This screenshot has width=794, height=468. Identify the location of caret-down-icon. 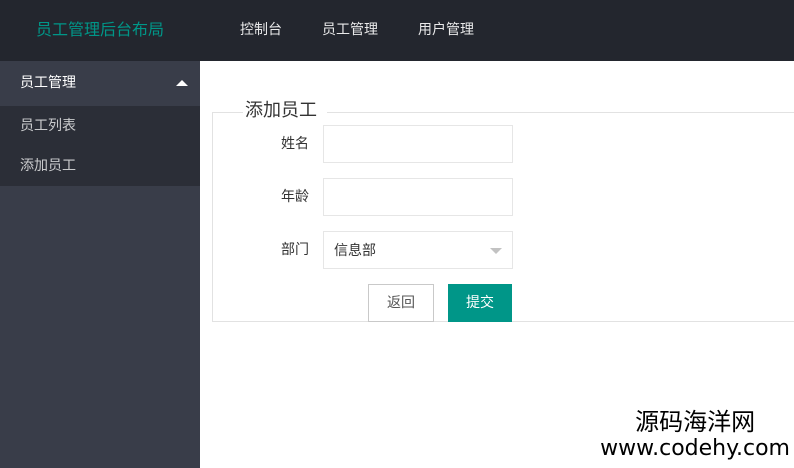
(496, 251).